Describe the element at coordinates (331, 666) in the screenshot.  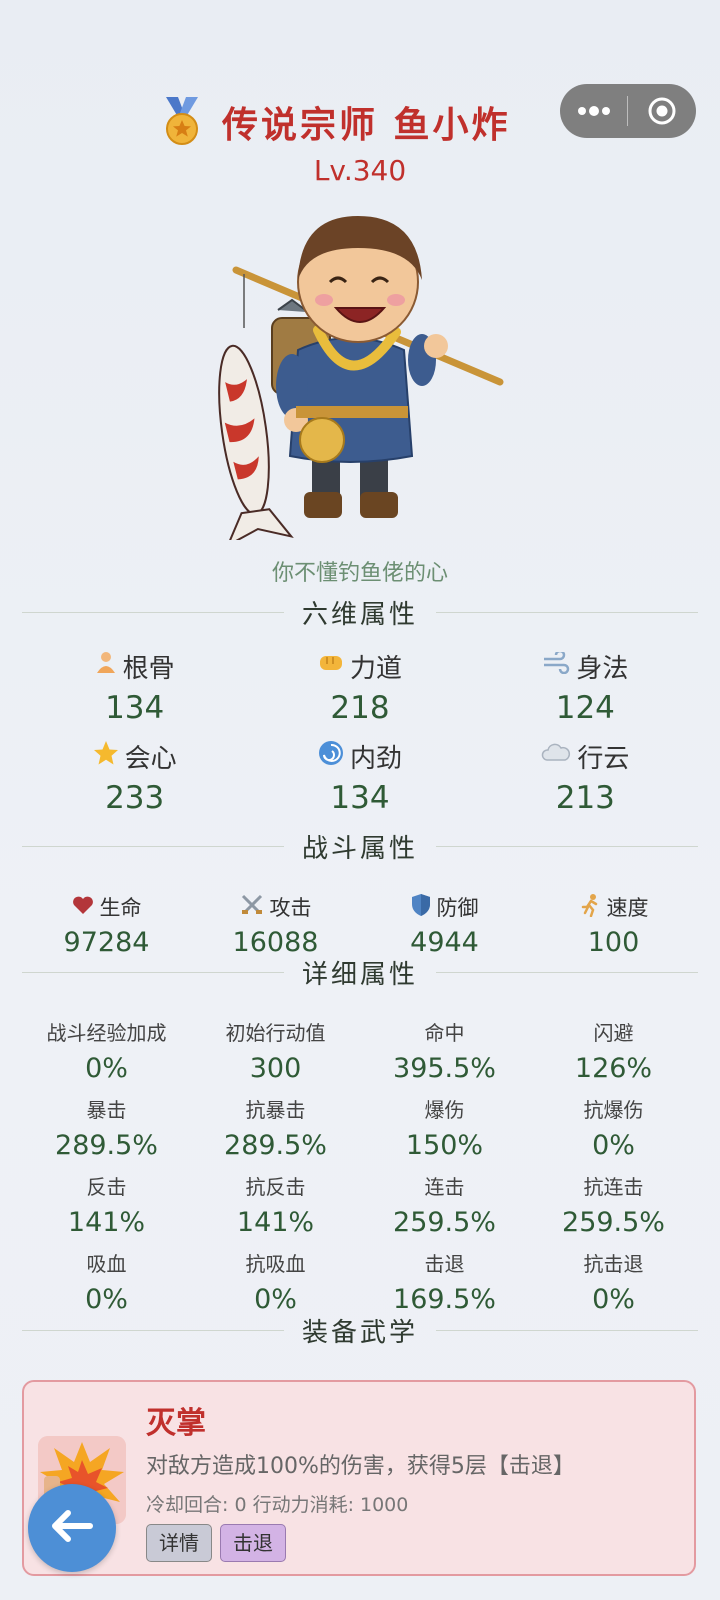
I see `fist-icon` at that location.